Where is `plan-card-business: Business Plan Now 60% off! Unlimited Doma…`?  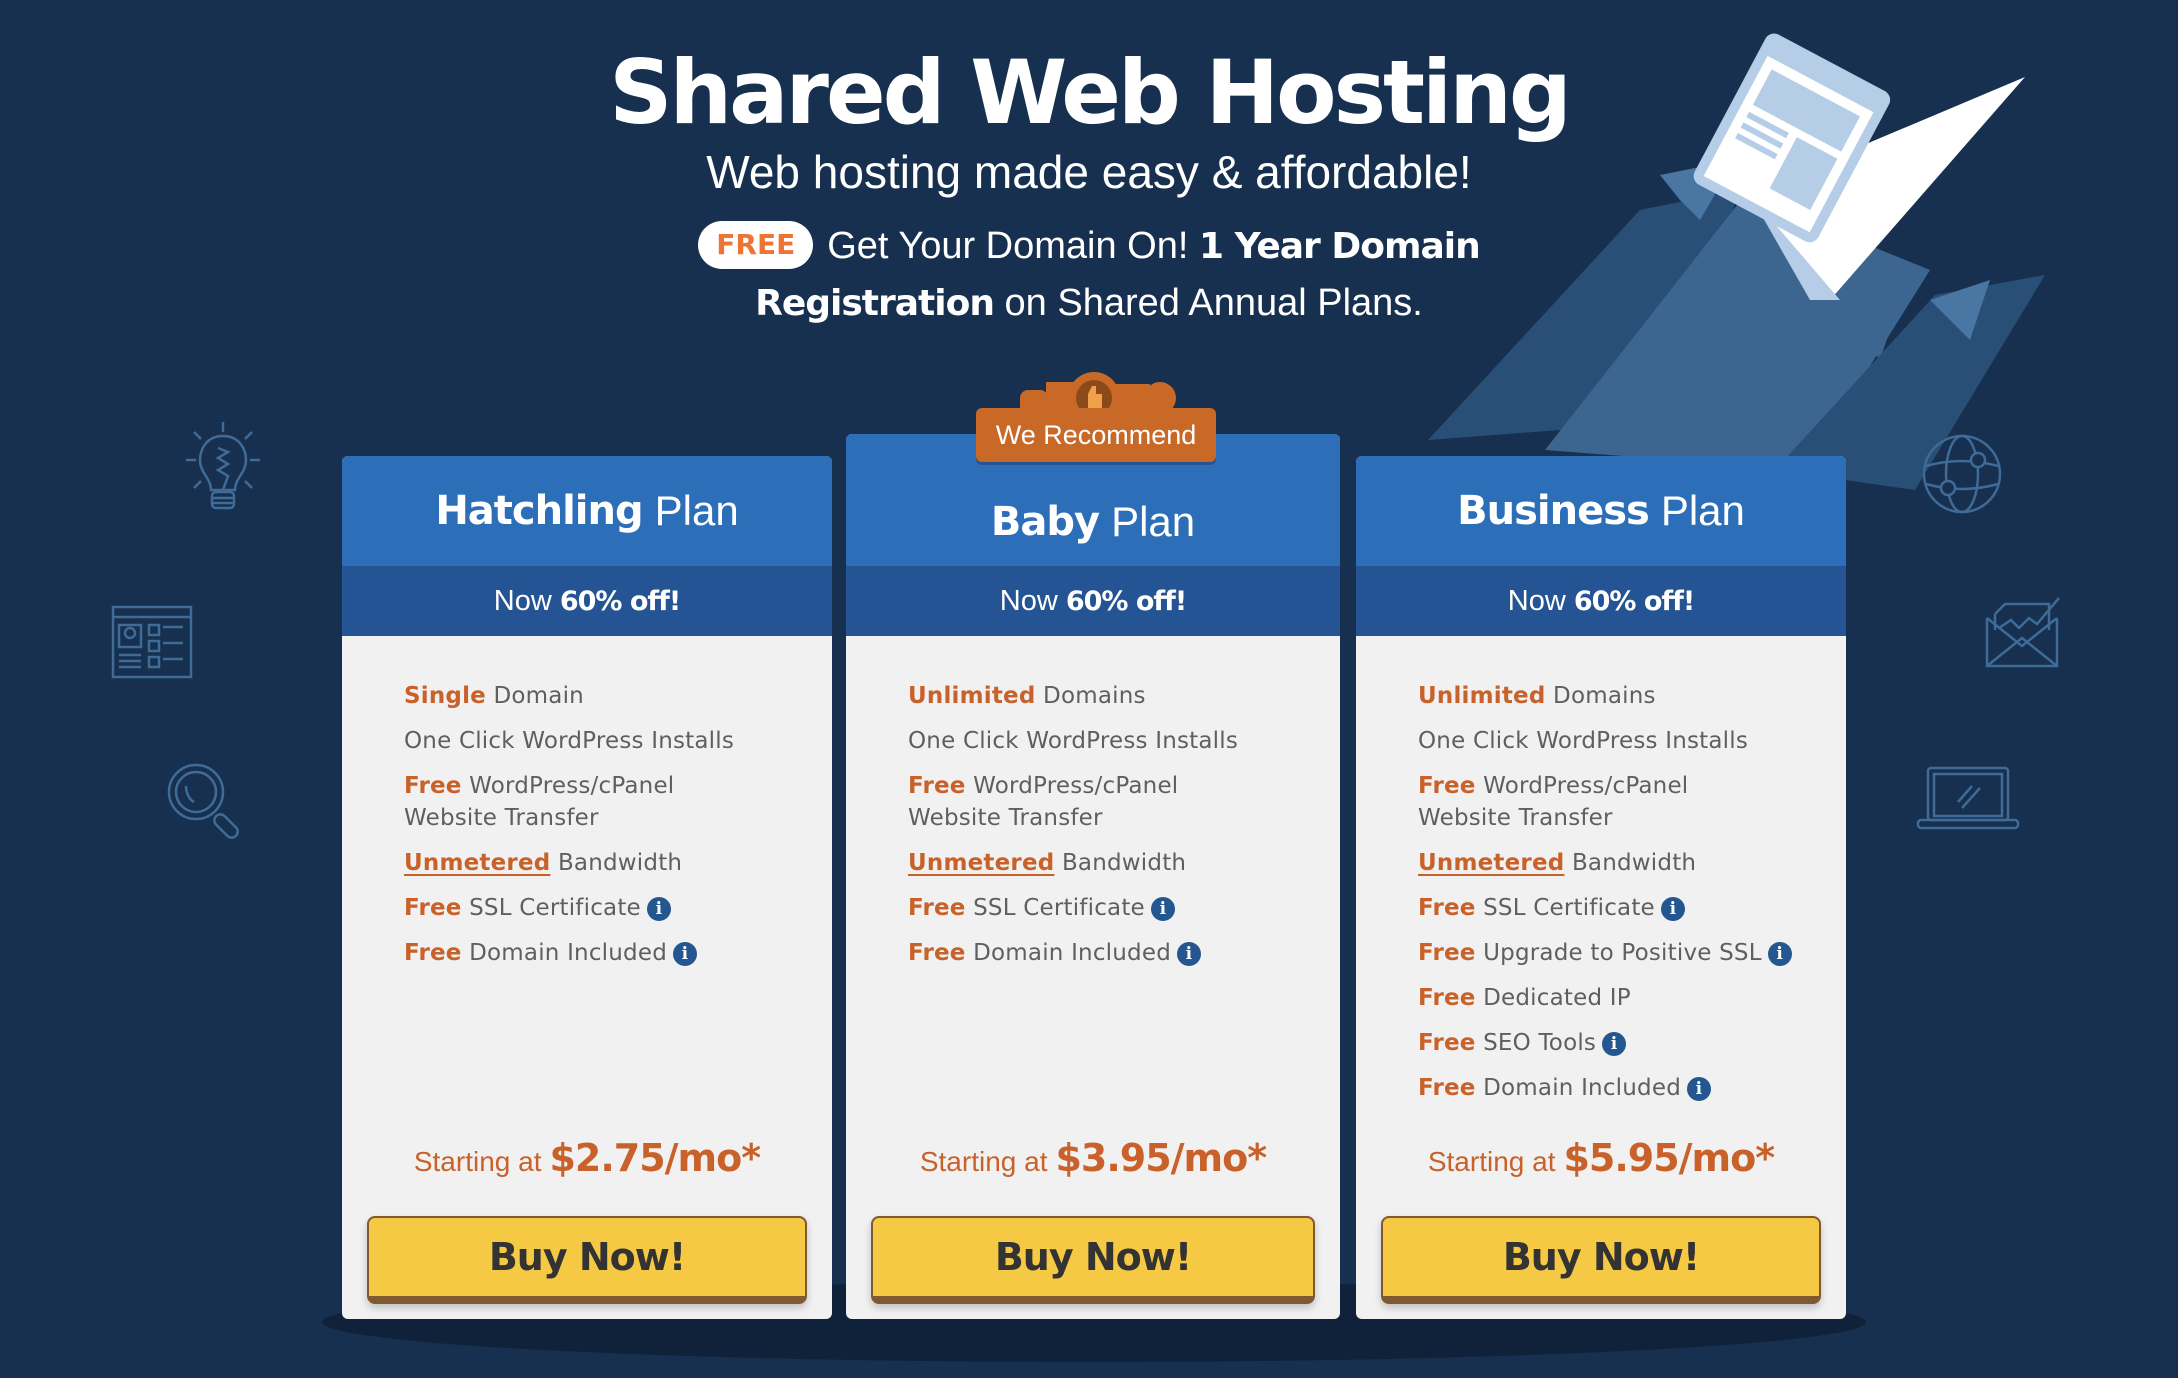 plan-card-business: Business Plan Now 60% off! Unlimited Doma… is located at coordinates (1601, 887).